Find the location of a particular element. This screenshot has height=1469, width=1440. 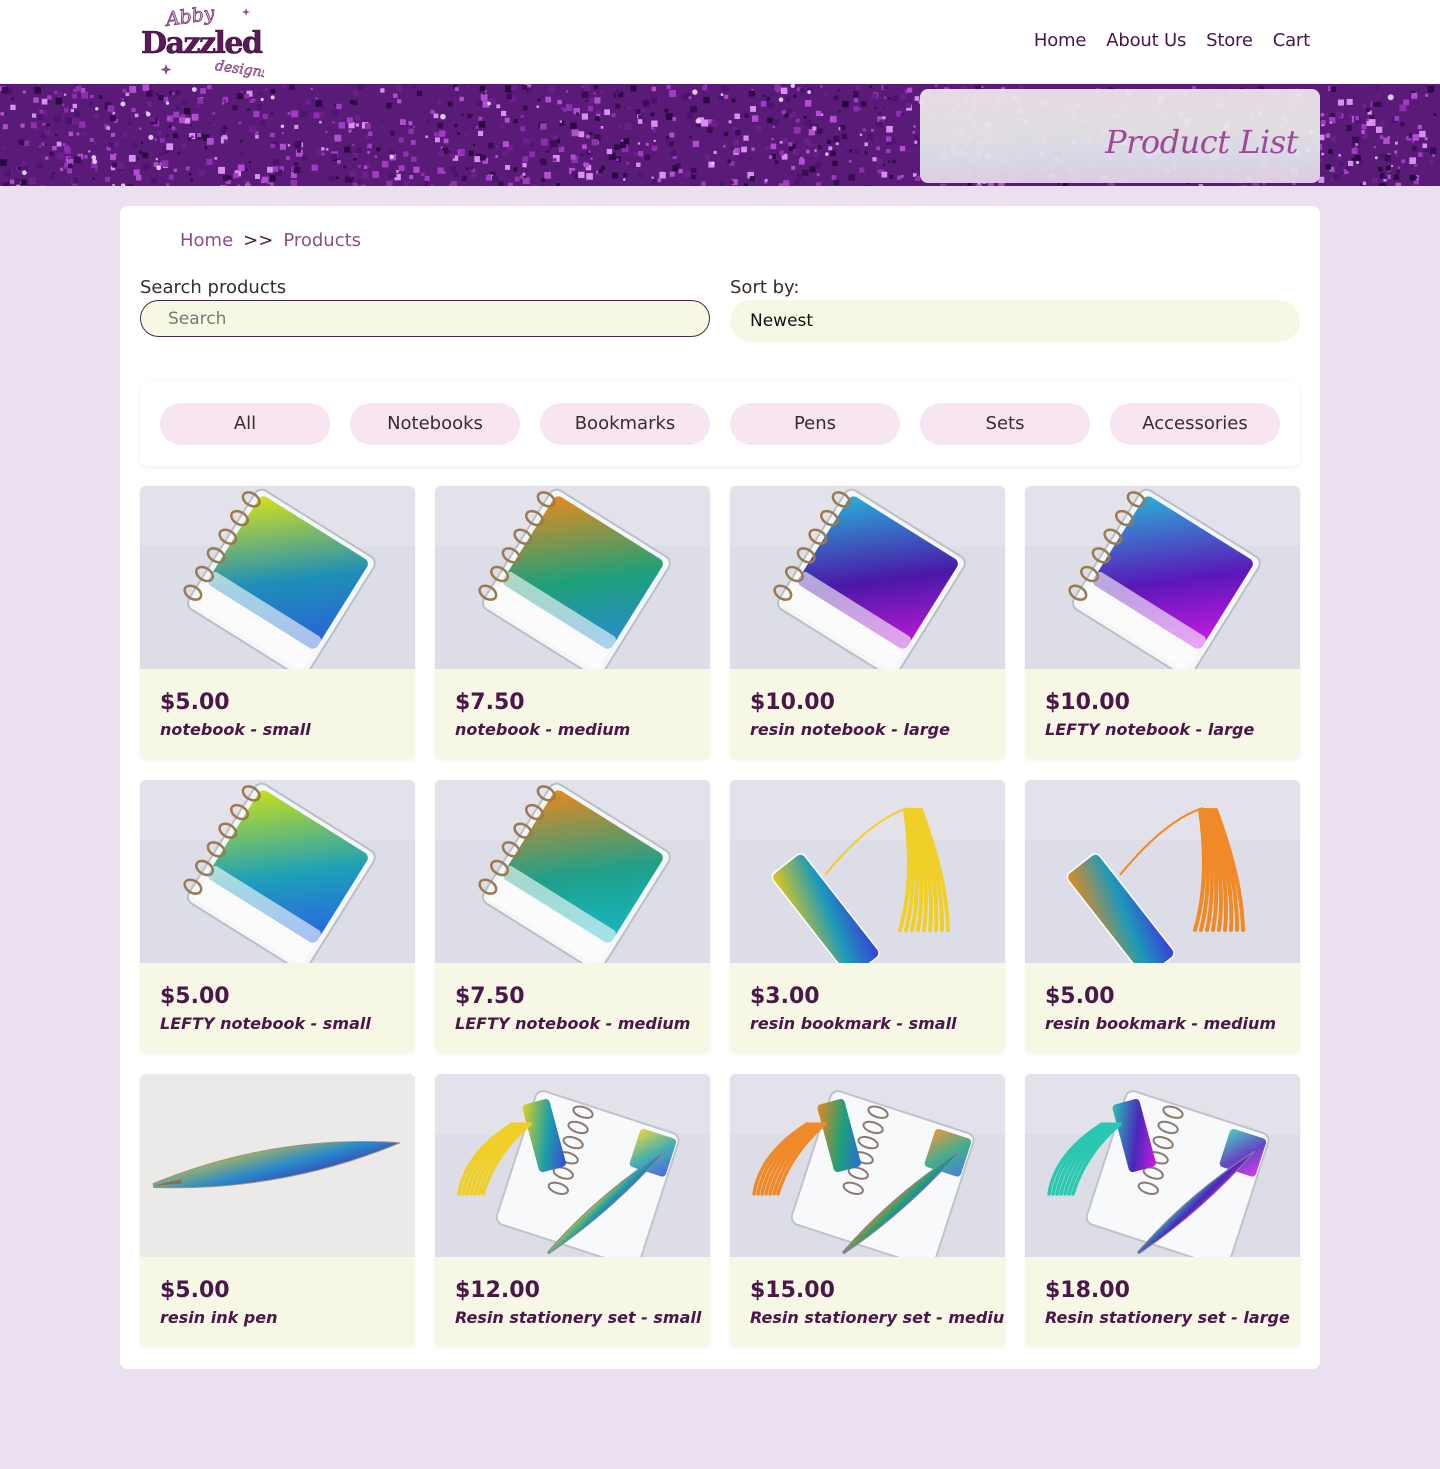

product-name: Resin stationery set - medium is located at coordinates (877, 1317).